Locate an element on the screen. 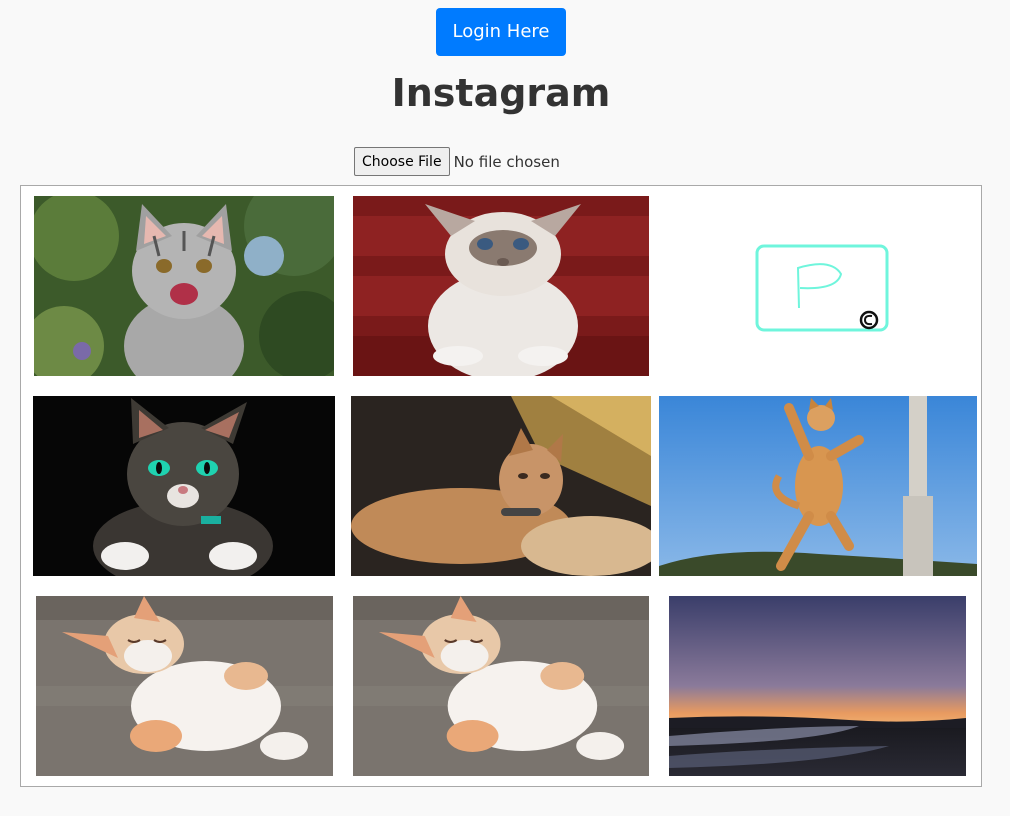  page-title: Instagram is located at coordinates (501, 93).